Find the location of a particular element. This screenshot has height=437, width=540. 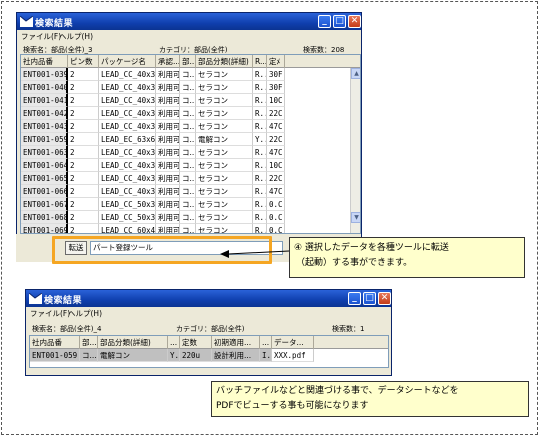

table-cell: 47C is located at coordinates (276, 191).